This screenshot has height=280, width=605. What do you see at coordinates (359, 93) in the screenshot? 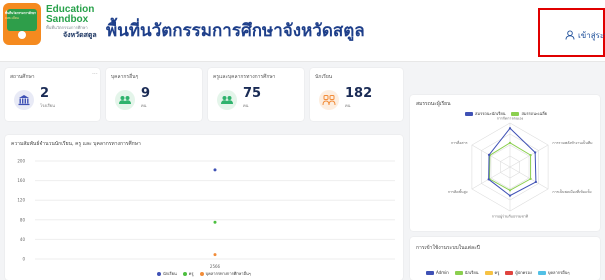
I see `stat-value: 182` at bounding box center [359, 93].